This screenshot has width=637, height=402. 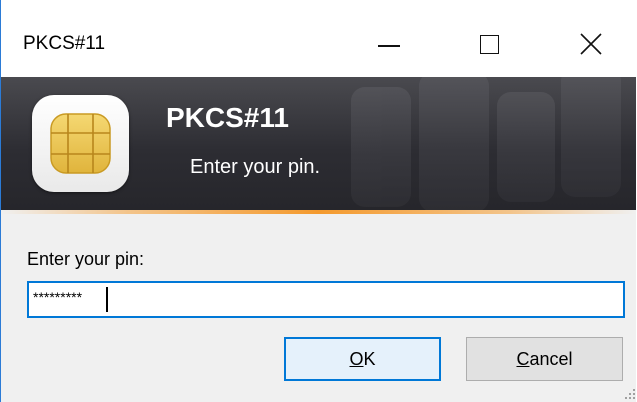 What do you see at coordinates (630, 394) in the screenshot?
I see `resize-grip-icon` at bounding box center [630, 394].